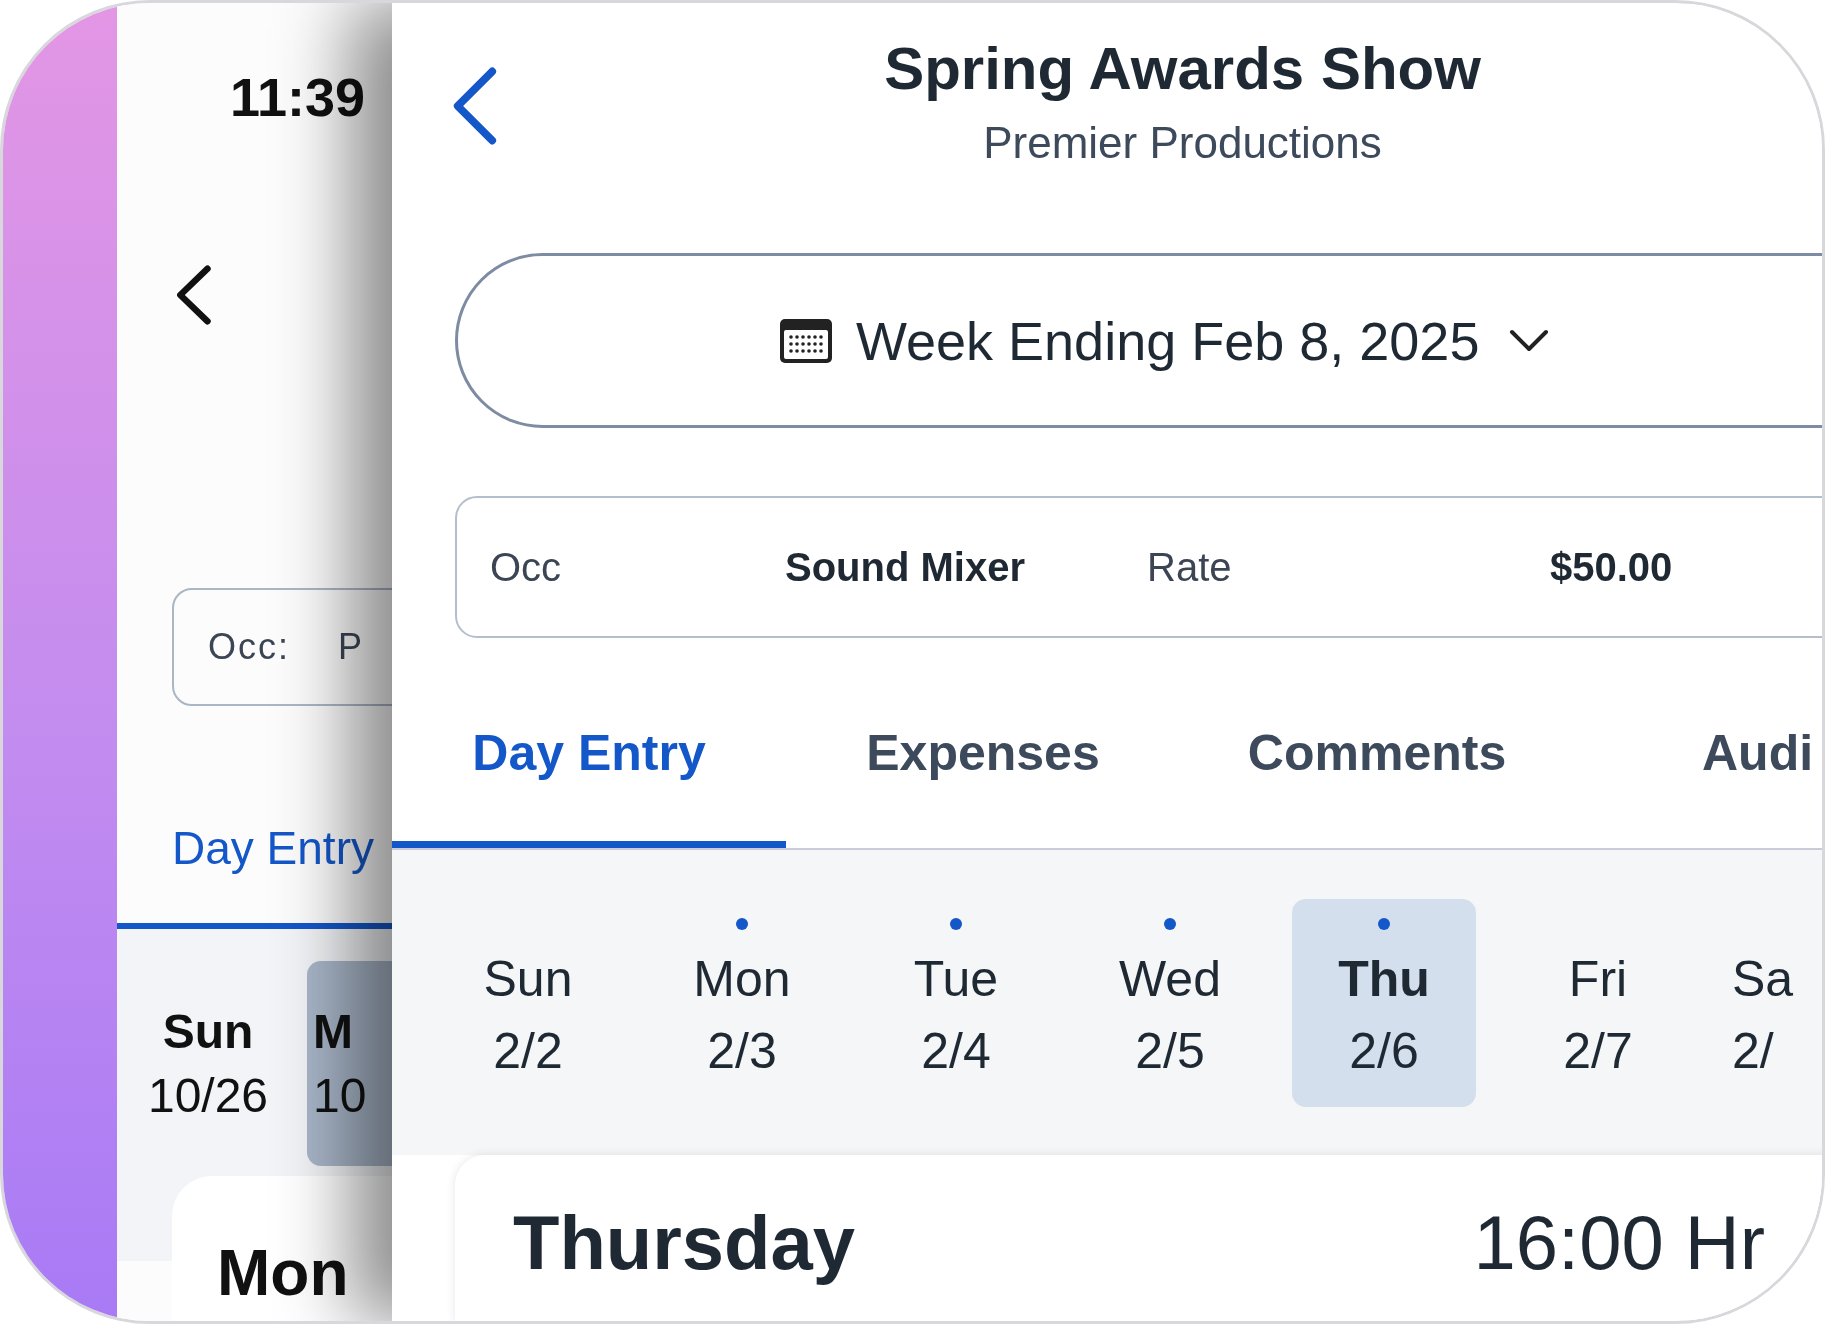  What do you see at coordinates (1182, 69) in the screenshot?
I see `page-title: Spring Awards Show` at bounding box center [1182, 69].